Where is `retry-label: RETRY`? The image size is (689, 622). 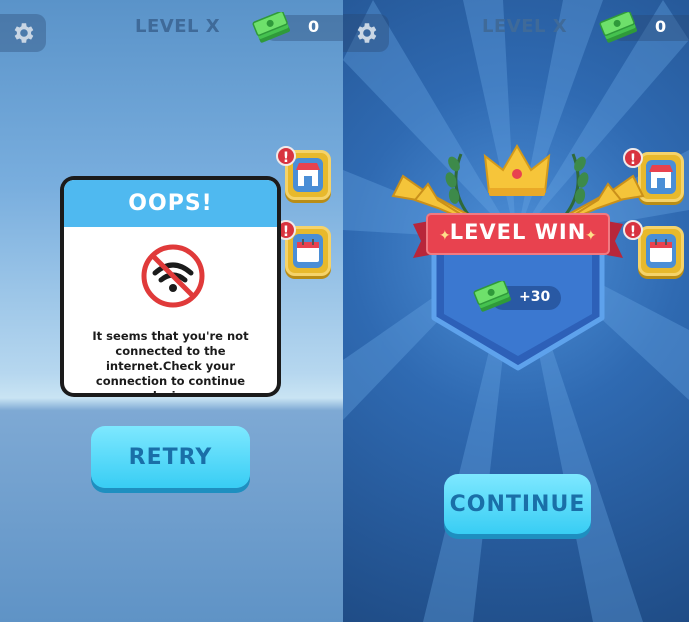 retry-label: RETRY is located at coordinates (170, 457).